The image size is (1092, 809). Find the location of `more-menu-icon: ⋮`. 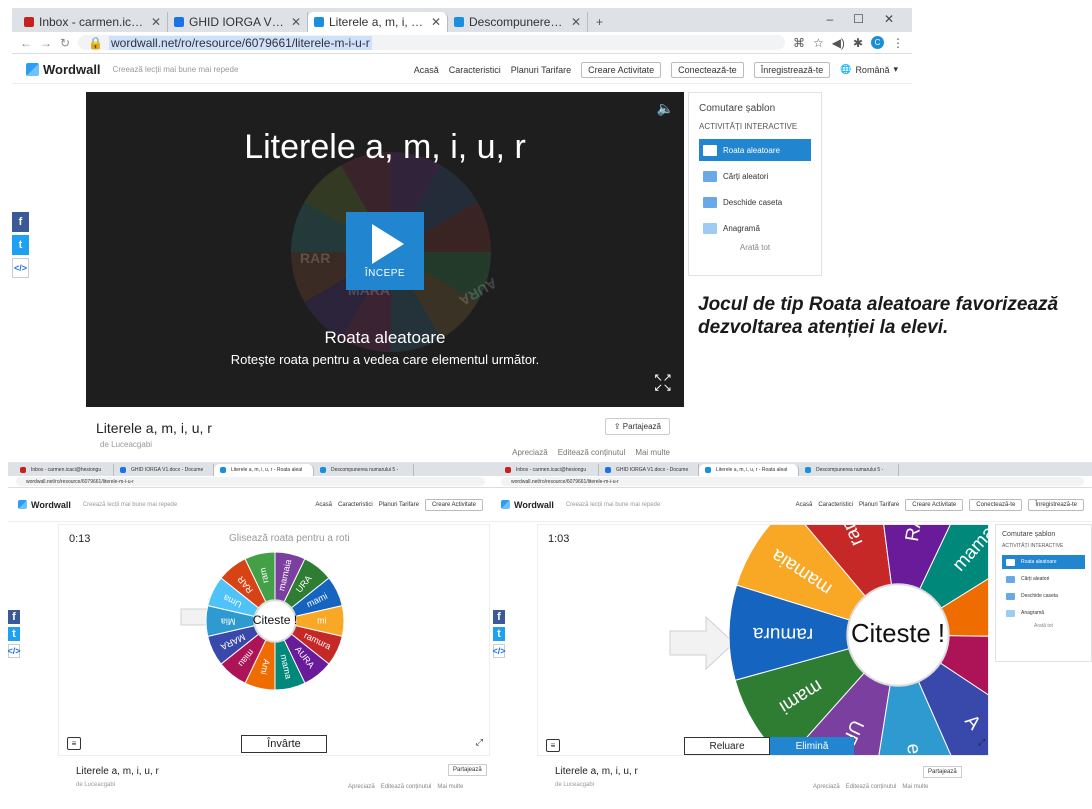

more-menu-icon: ⋮ is located at coordinates (898, 43).